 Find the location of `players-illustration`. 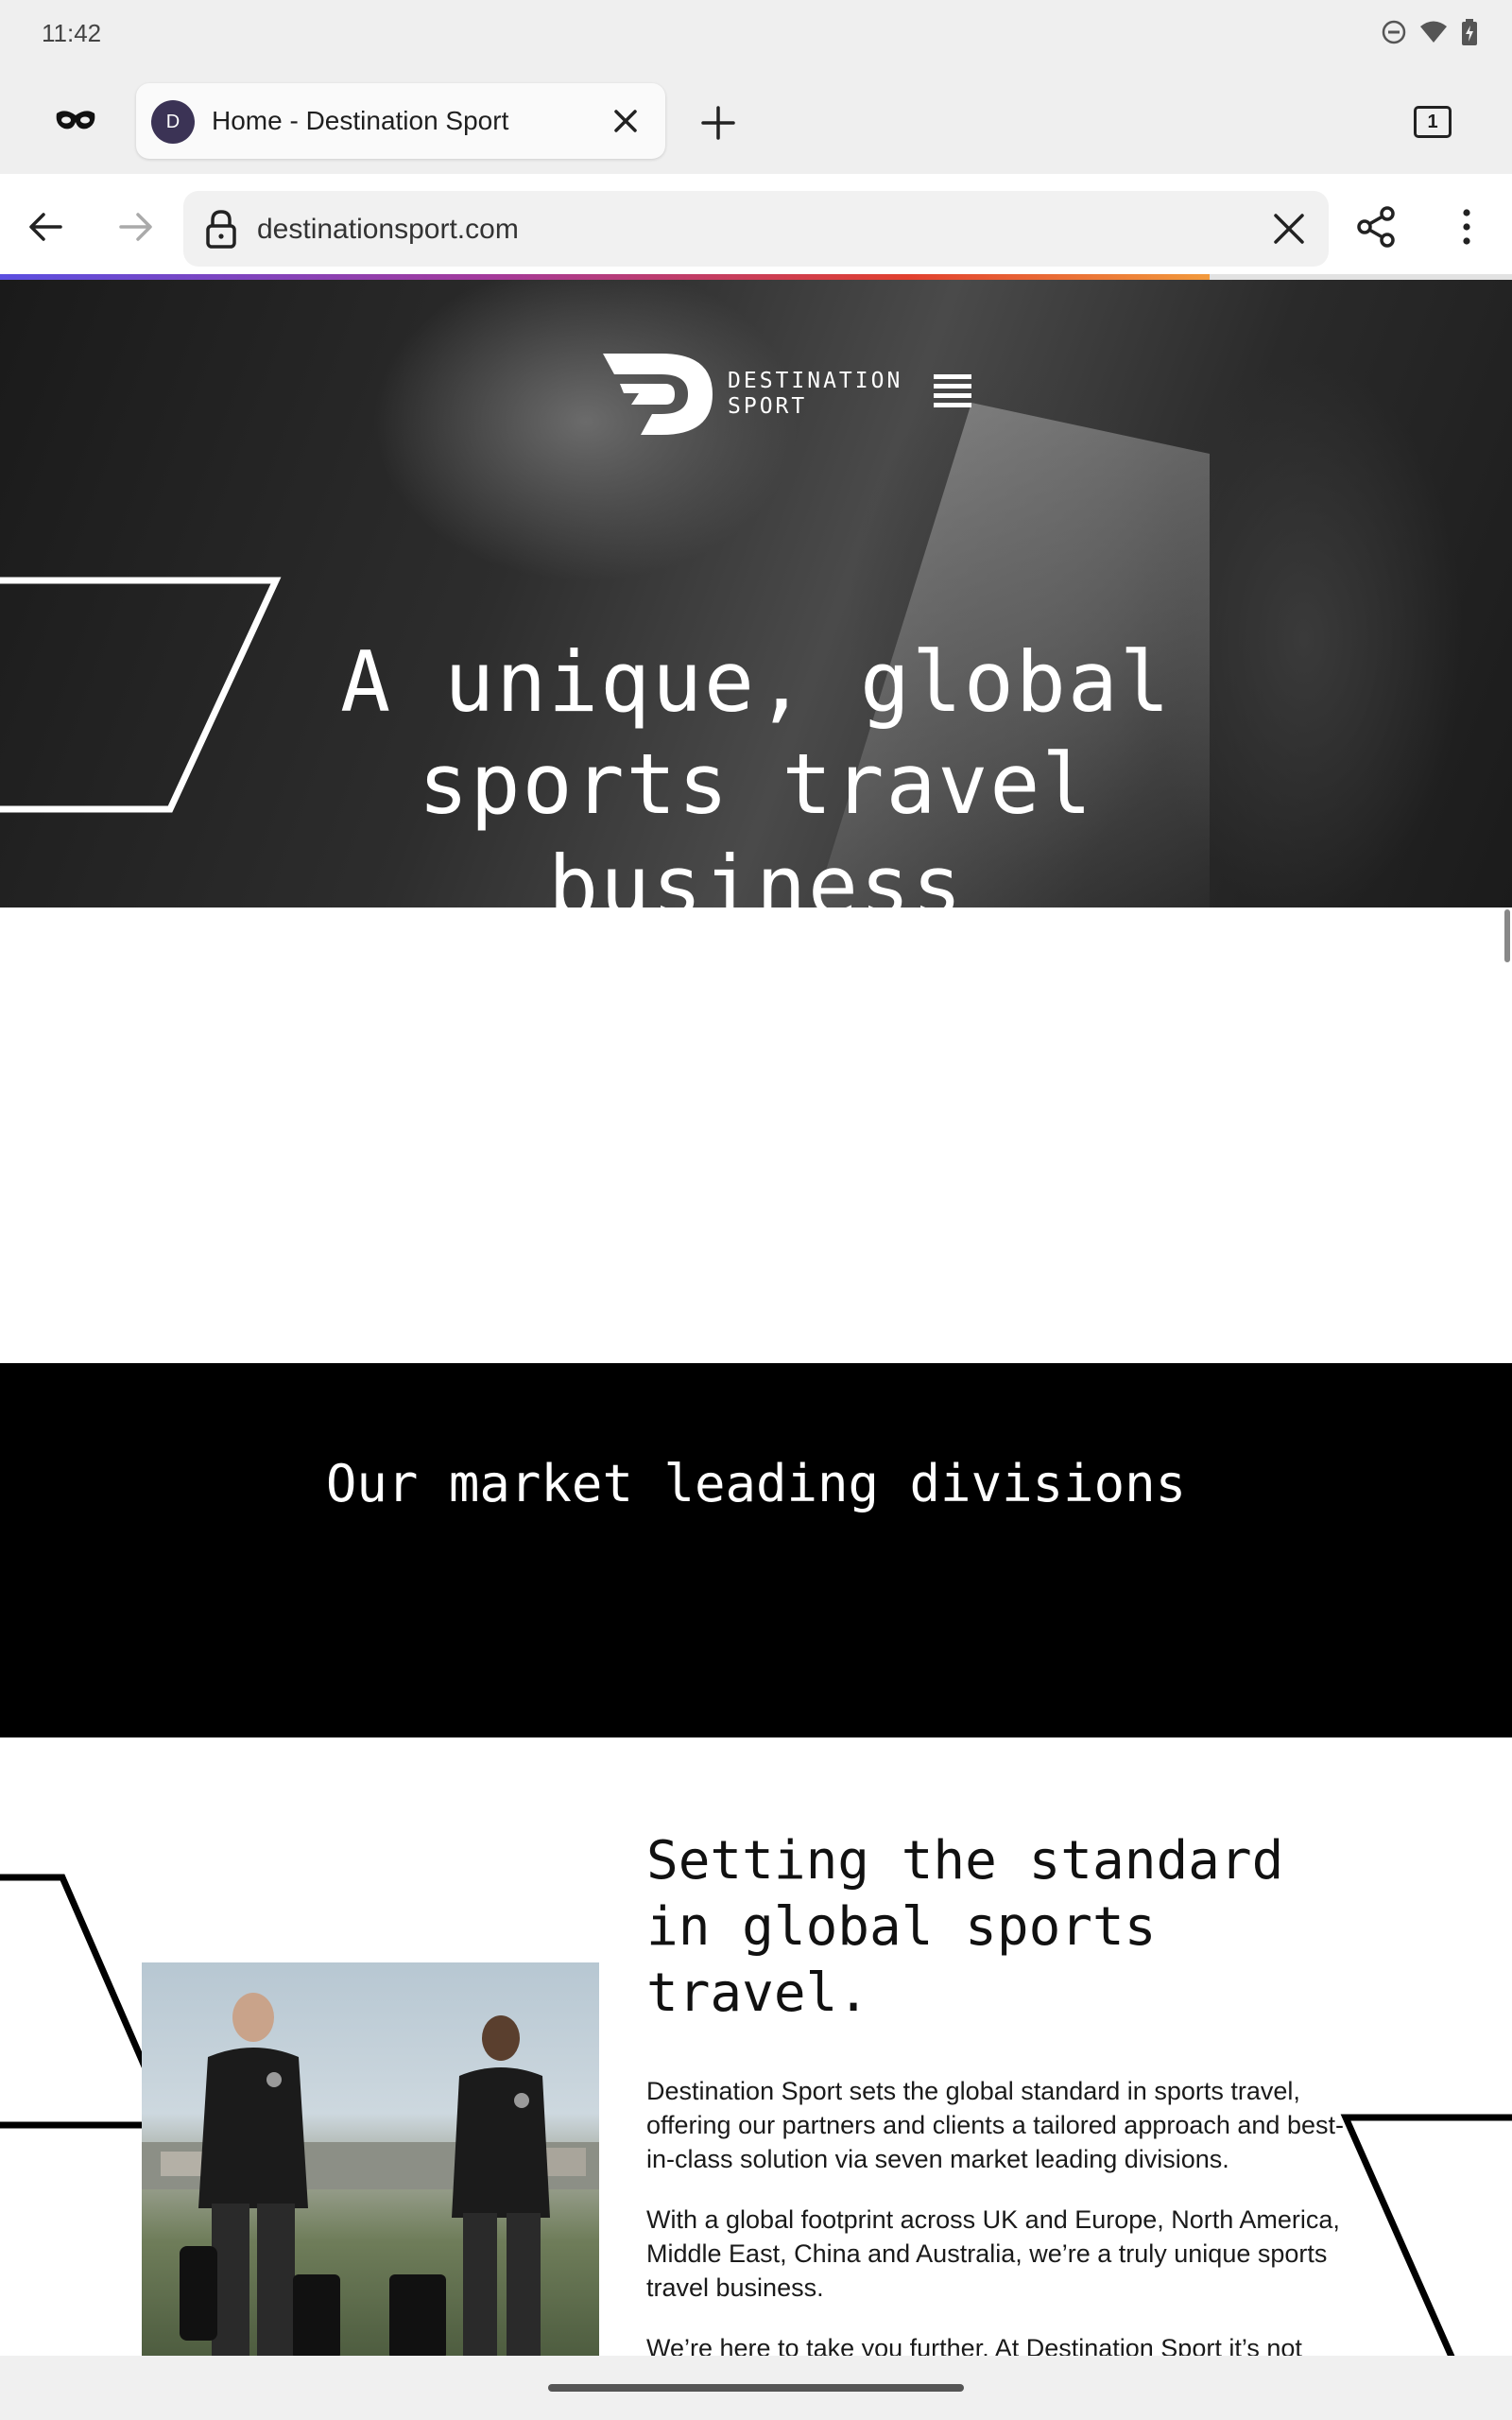

players-illustration is located at coordinates (370, 2174).